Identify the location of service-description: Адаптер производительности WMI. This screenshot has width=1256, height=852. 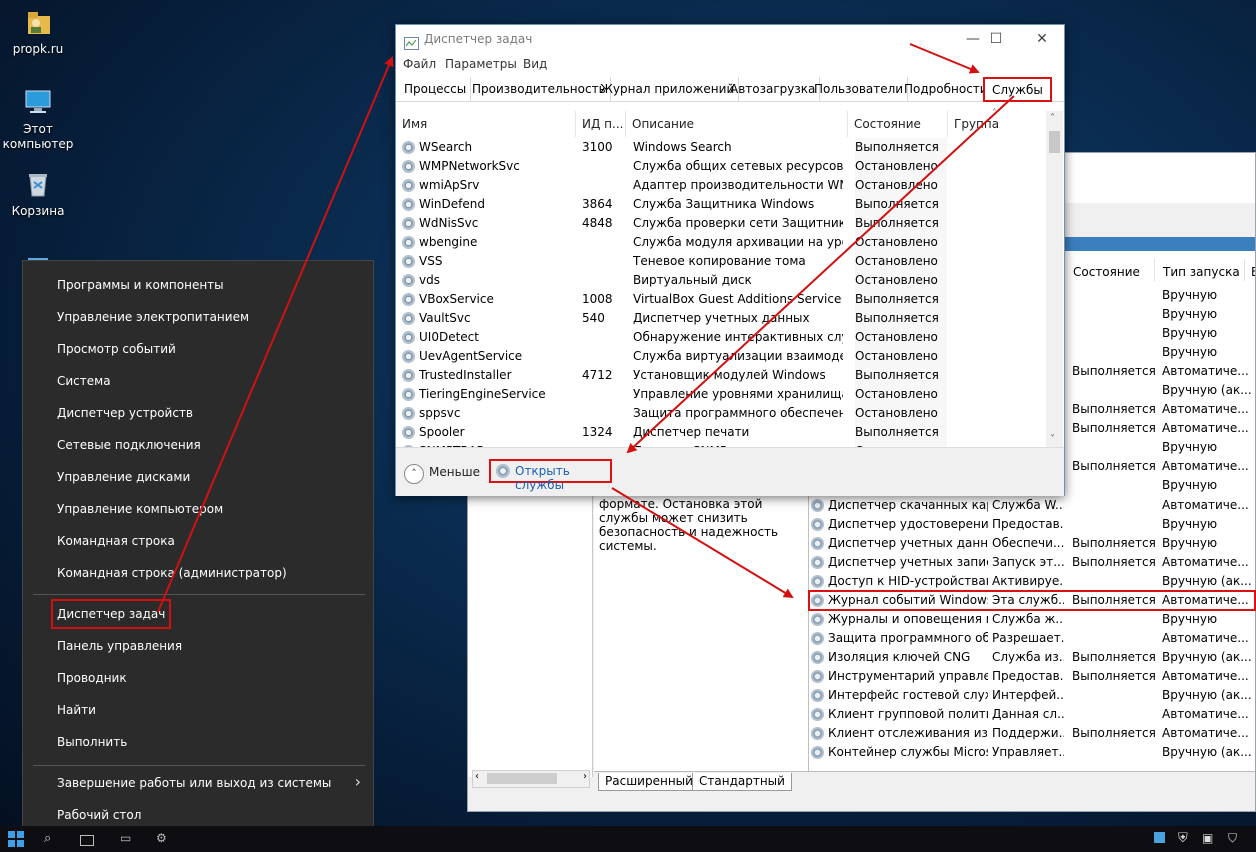
(738, 185).